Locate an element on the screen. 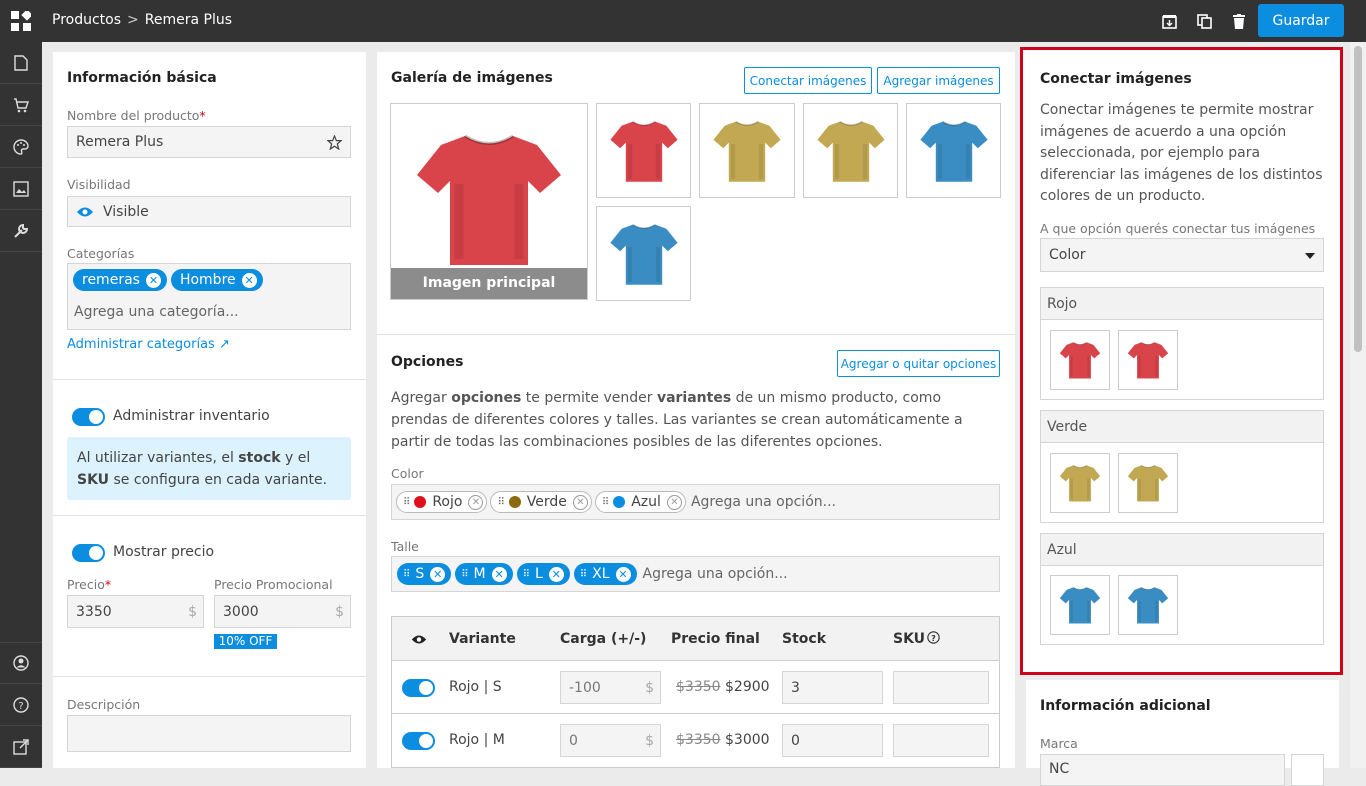 The image size is (1366, 786). palette-icon is located at coordinates (21, 147).